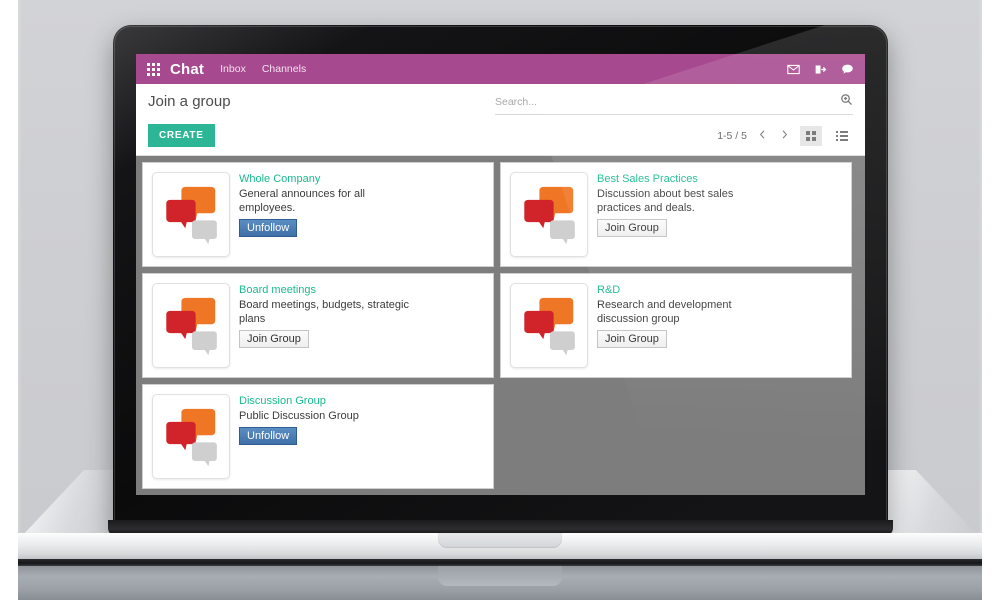 Image resolution: width=1000 pixels, height=600 pixels. Describe the element at coordinates (500, 120) in the screenshot. I see `control-panel: Join a group CREATE 1-5 / 5` at that location.